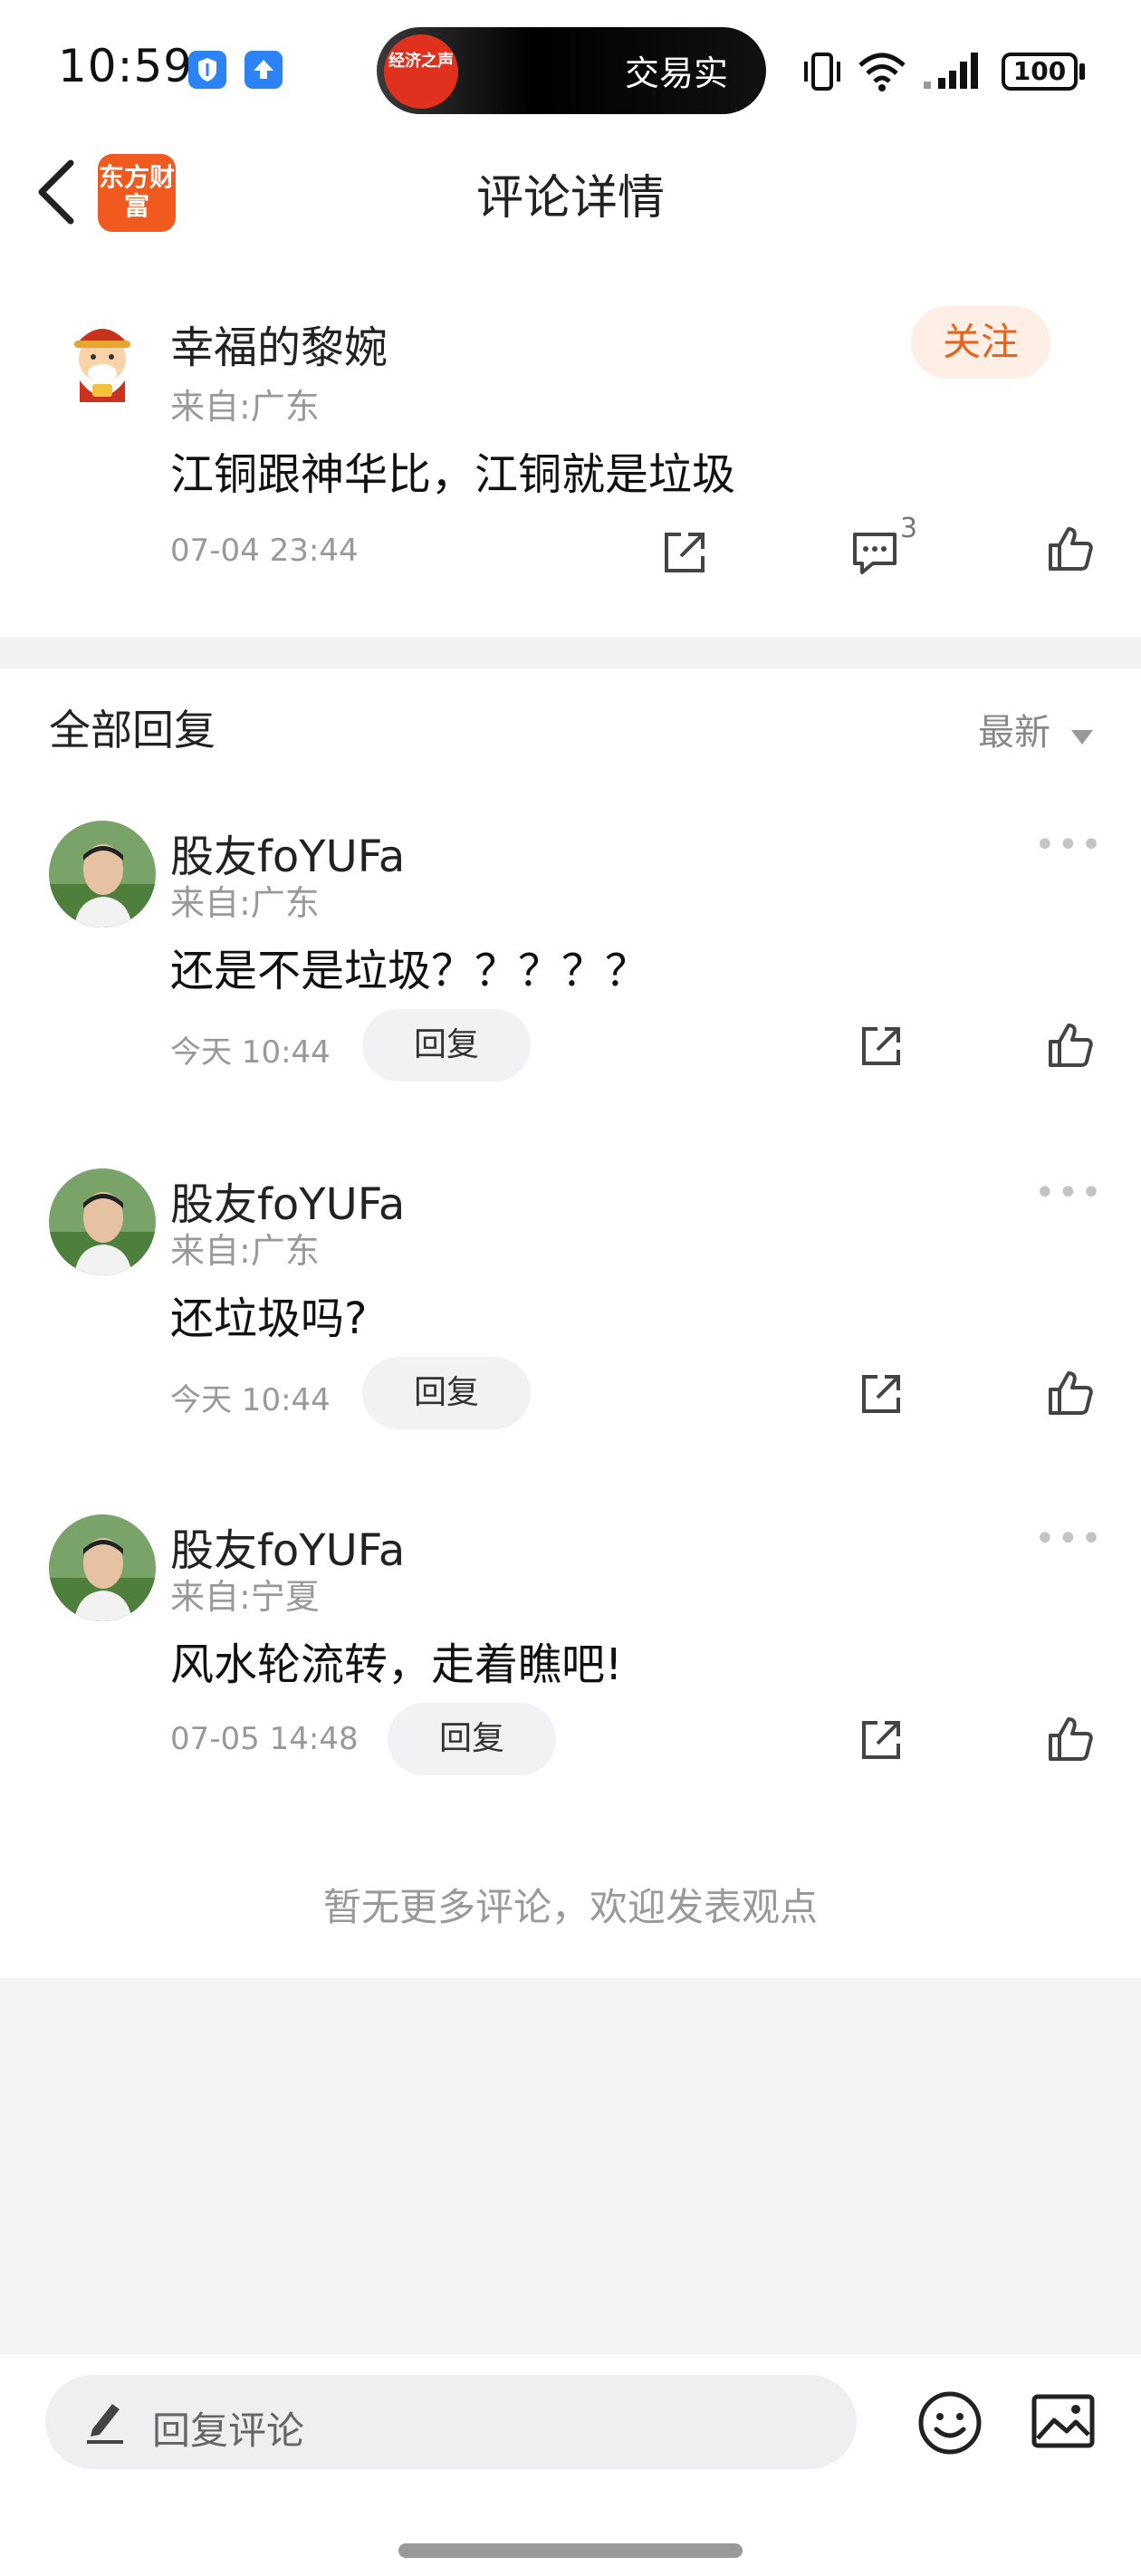 The height and width of the screenshot is (2576, 1141). I want to click on reply-text: 风水轮流转，走着瞧吧!, so click(396, 1664).